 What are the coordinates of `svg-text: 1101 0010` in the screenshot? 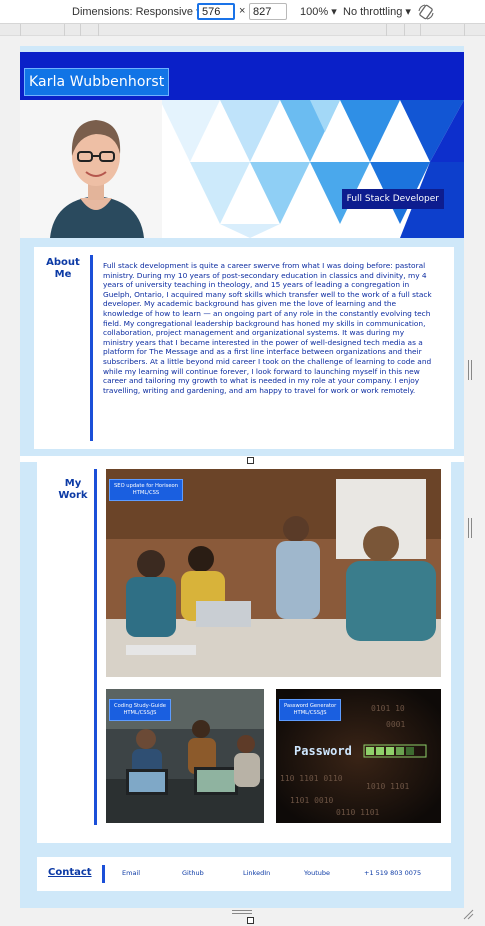 It's located at (312, 800).